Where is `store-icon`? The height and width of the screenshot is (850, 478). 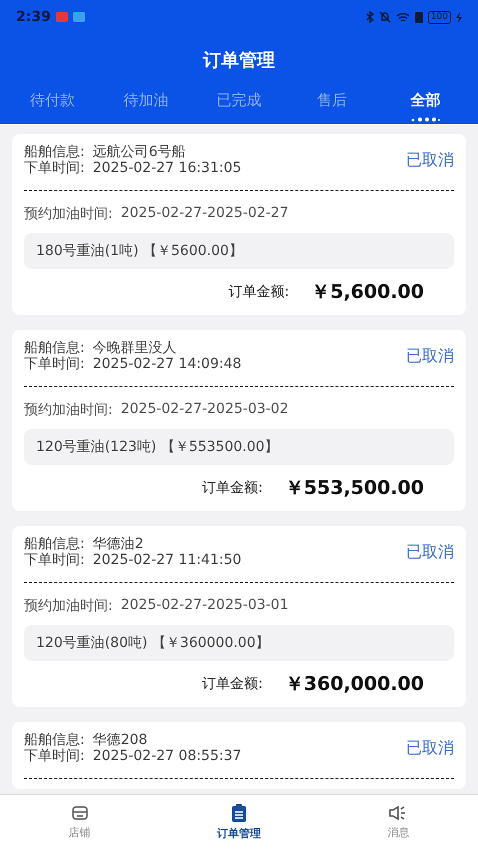 store-icon is located at coordinates (79, 813).